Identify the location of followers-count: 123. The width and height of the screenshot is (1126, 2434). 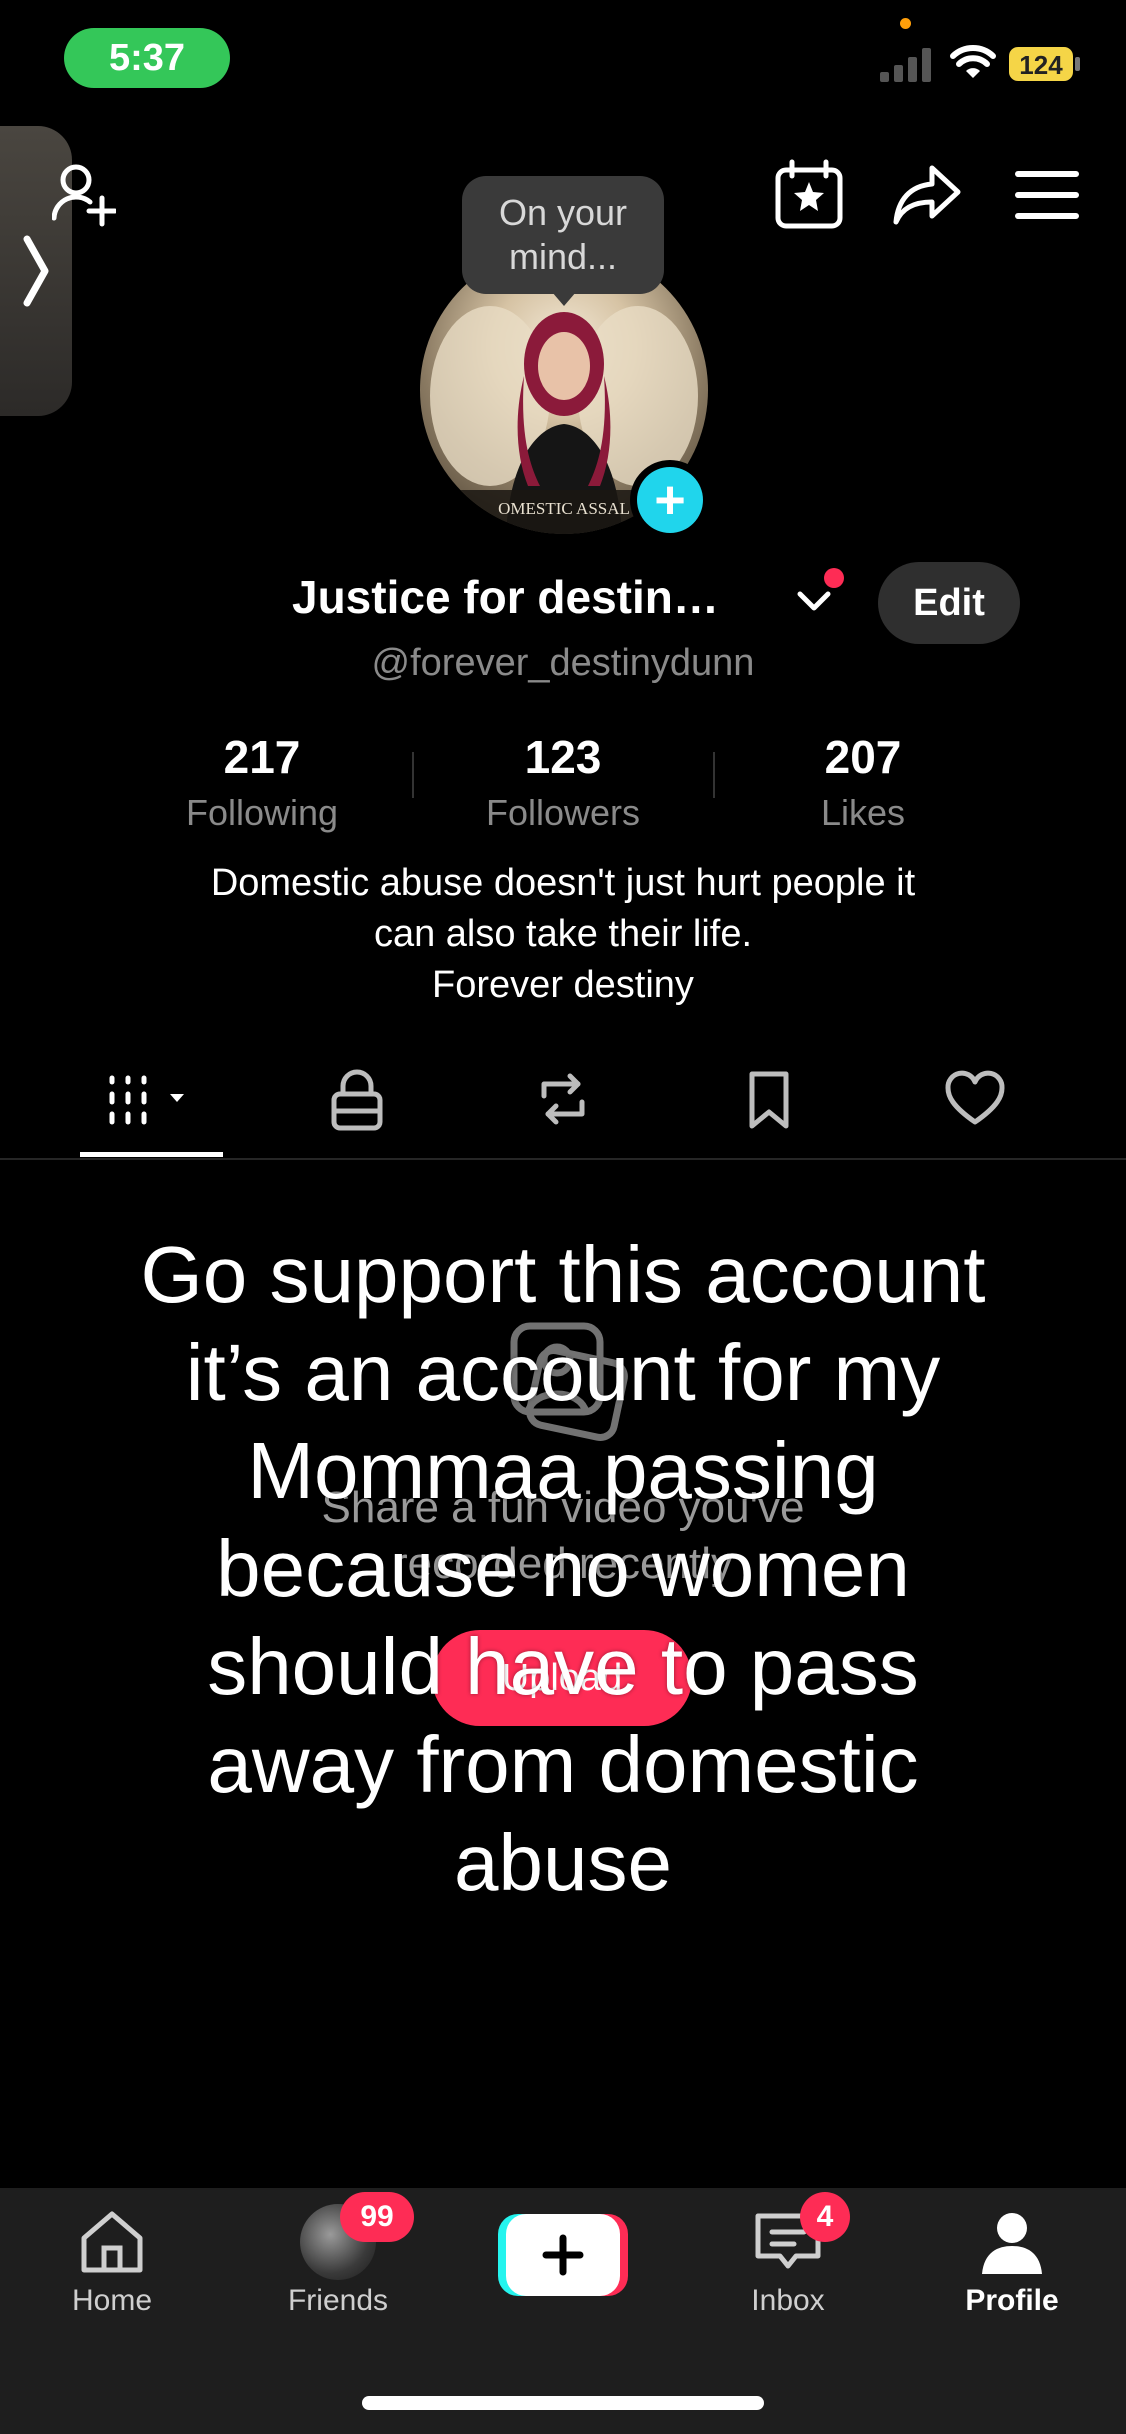
(563, 757).